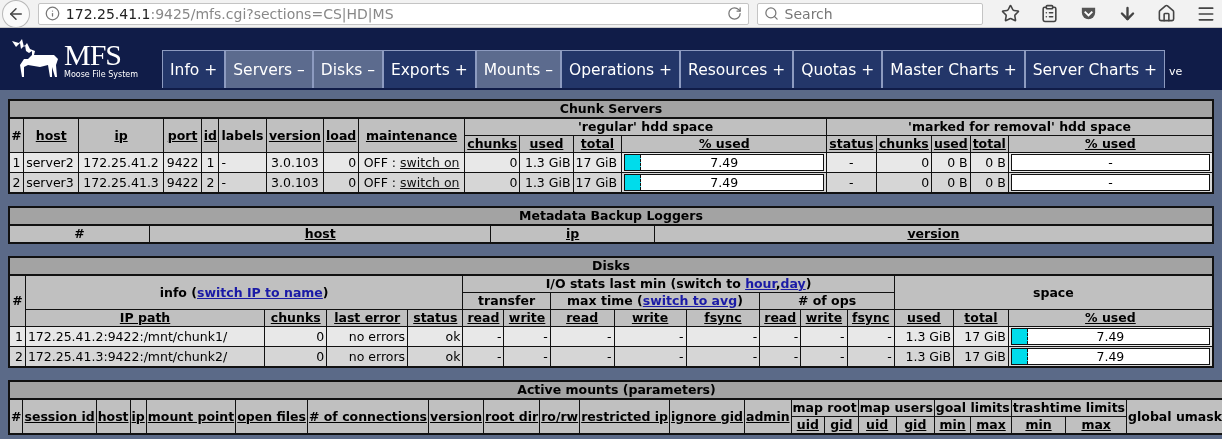 The width and height of the screenshot is (1222, 439). Describe the element at coordinates (191, 416) in the screenshot. I see `column-header: mount point` at that location.